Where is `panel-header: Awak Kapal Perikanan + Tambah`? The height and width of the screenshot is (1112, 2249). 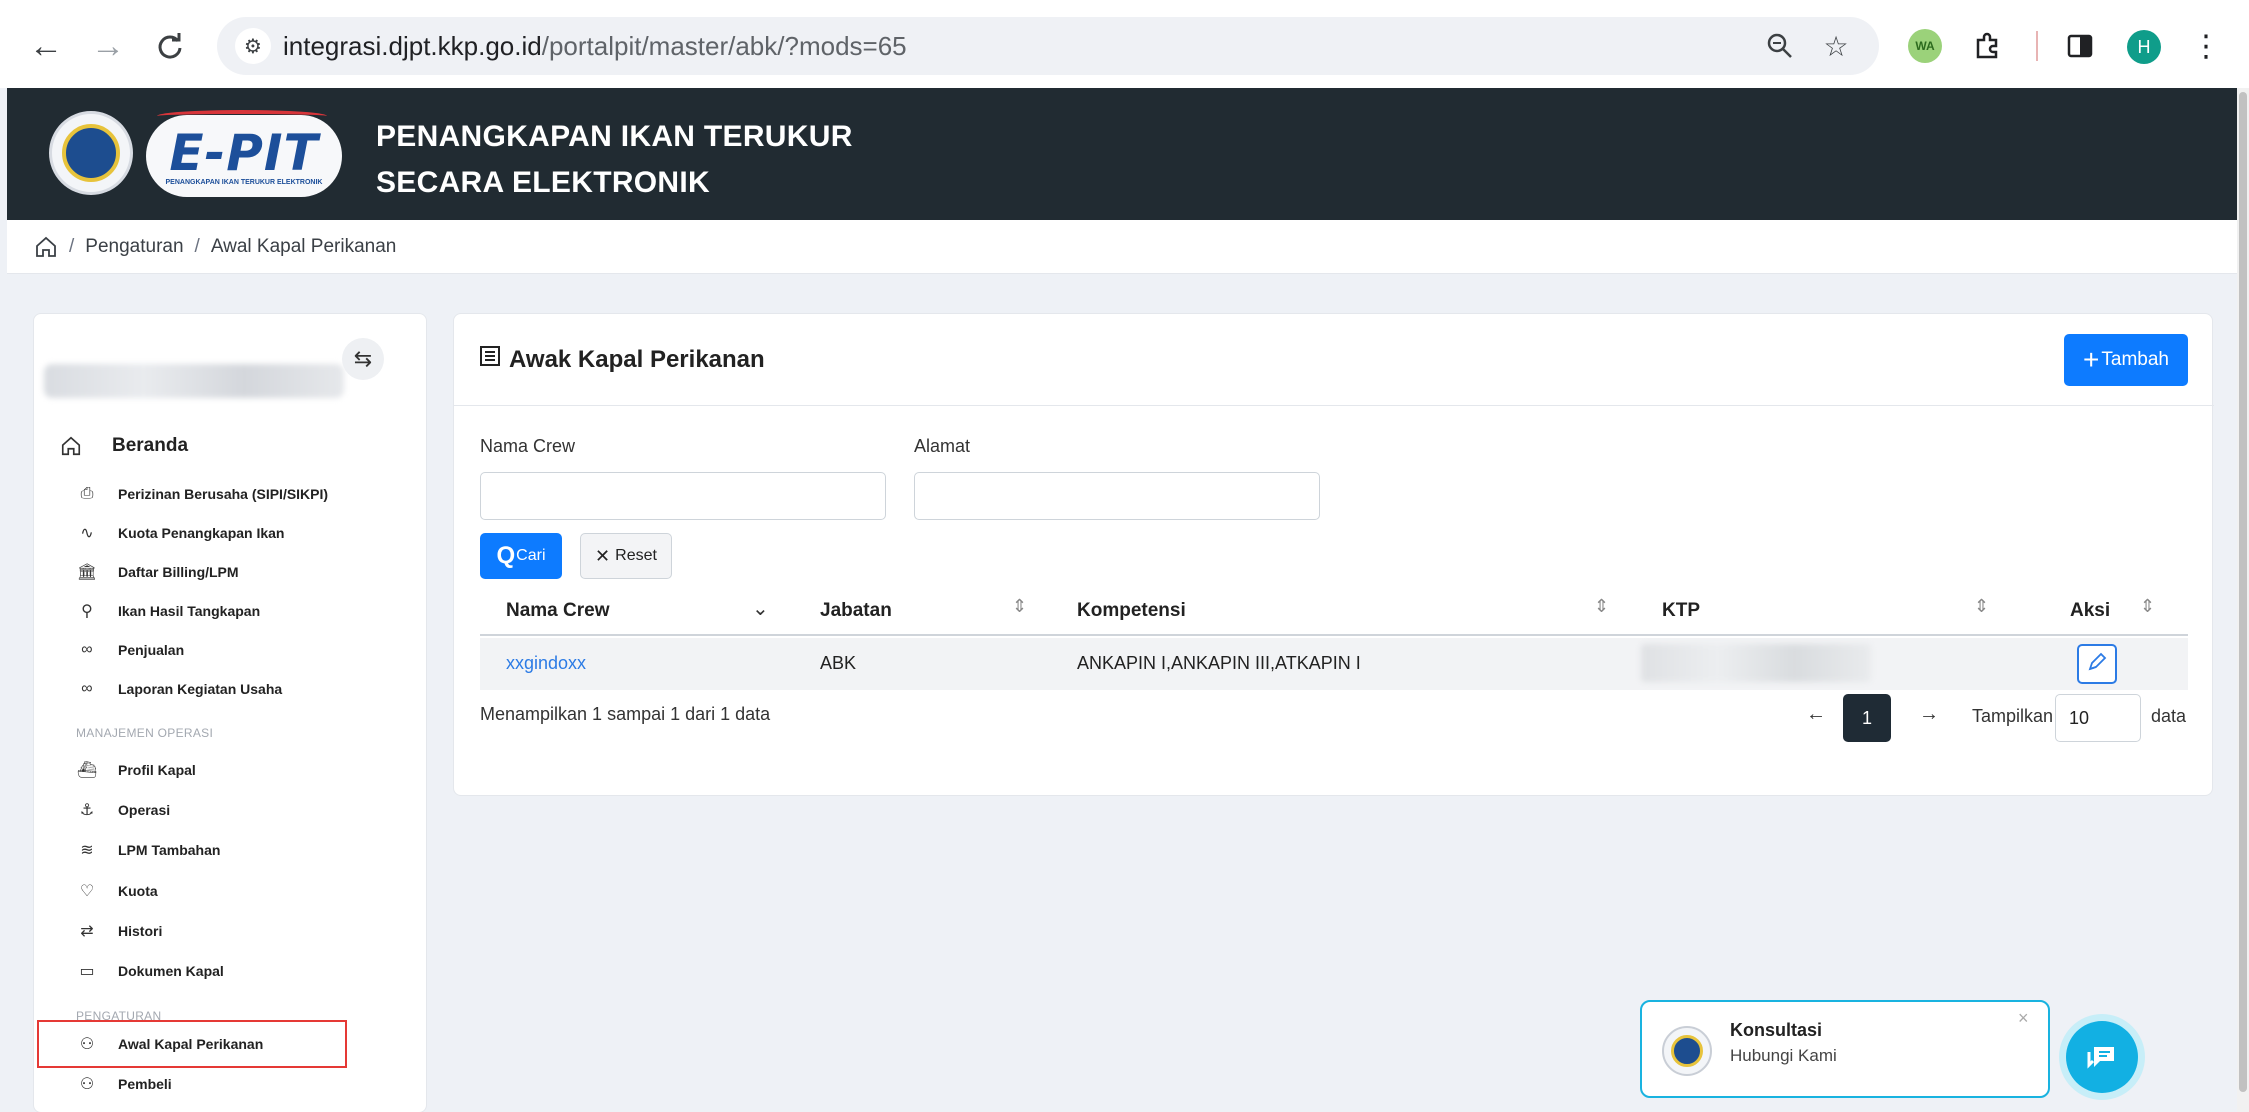 panel-header: Awak Kapal Perikanan + Tambah is located at coordinates (1334, 360).